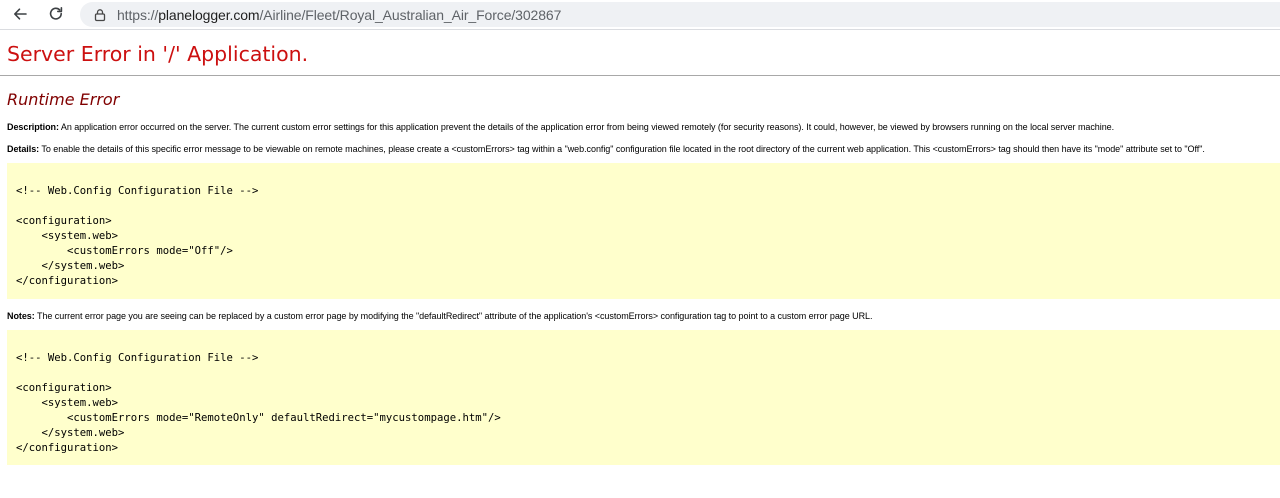 The width and height of the screenshot is (1280, 498). Describe the element at coordinates (63, 99) in the screenshot. I see `error-subtitle: Runtime Error` at that location.